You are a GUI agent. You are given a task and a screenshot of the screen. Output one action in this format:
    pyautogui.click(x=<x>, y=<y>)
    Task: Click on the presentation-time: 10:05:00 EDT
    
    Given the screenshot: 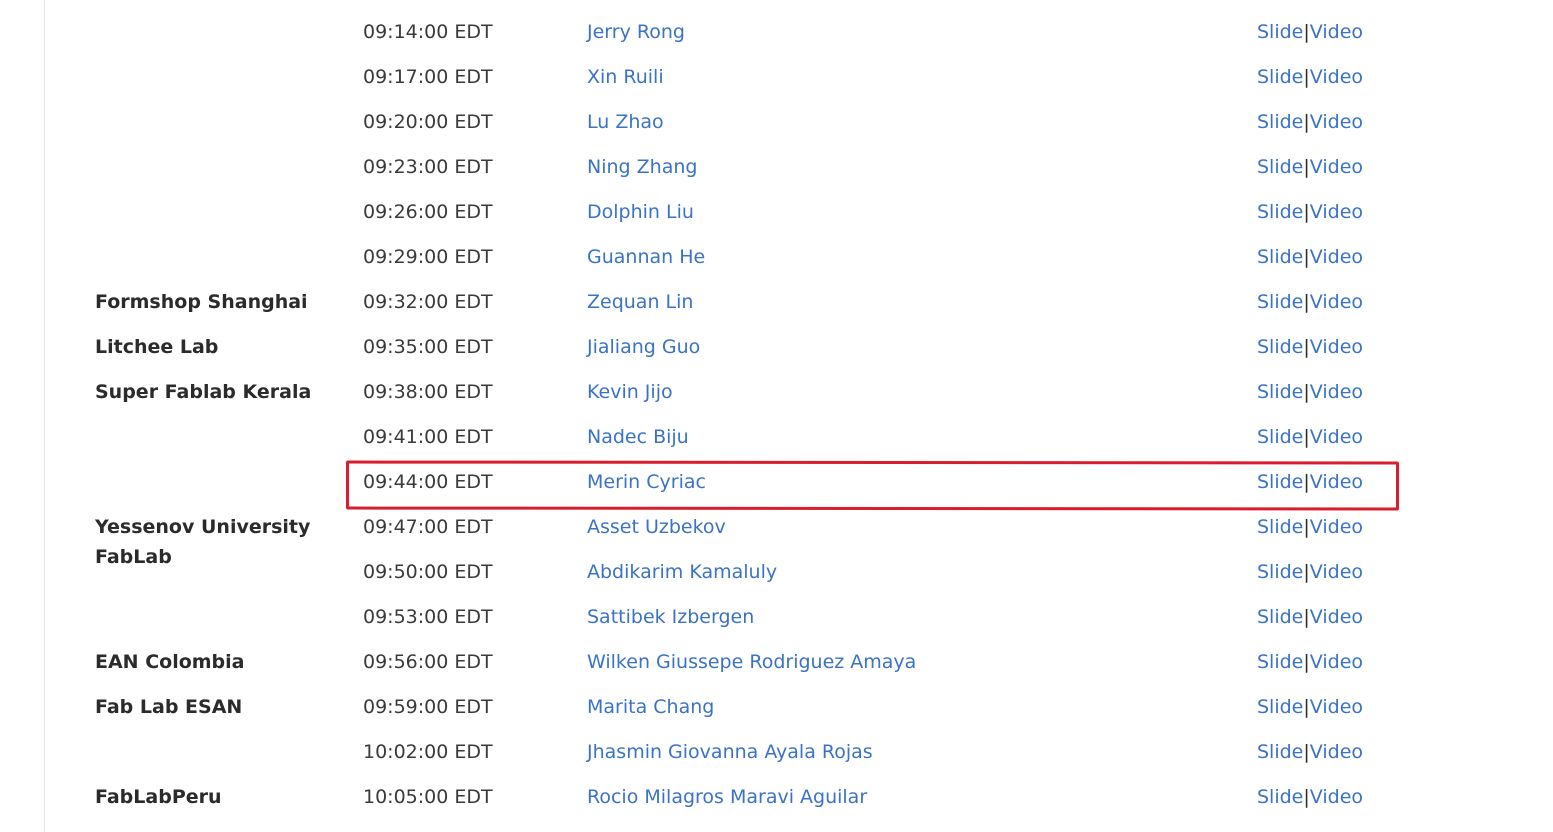 What is the action you would take?
    pyautogui.click(x=428, y=797)
    